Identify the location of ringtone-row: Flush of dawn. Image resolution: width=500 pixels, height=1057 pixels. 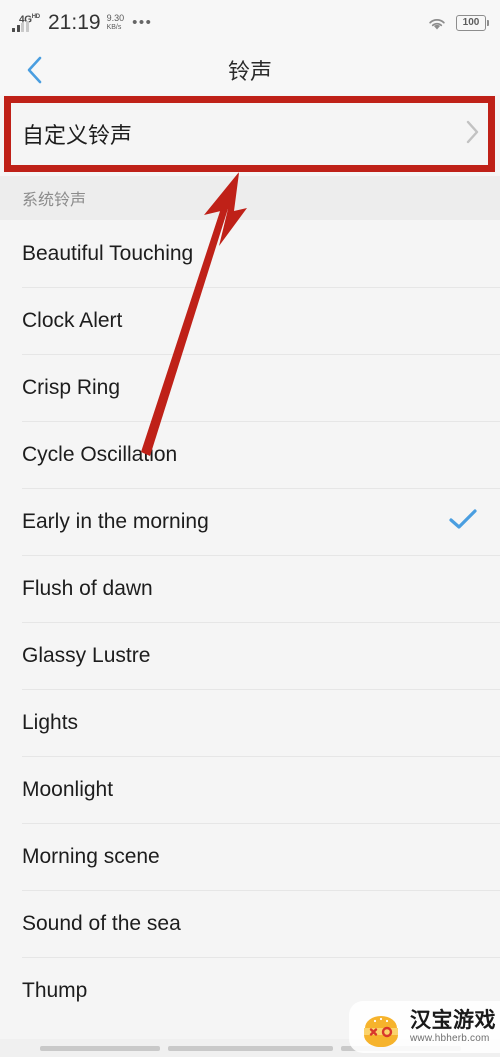
(250, 588).